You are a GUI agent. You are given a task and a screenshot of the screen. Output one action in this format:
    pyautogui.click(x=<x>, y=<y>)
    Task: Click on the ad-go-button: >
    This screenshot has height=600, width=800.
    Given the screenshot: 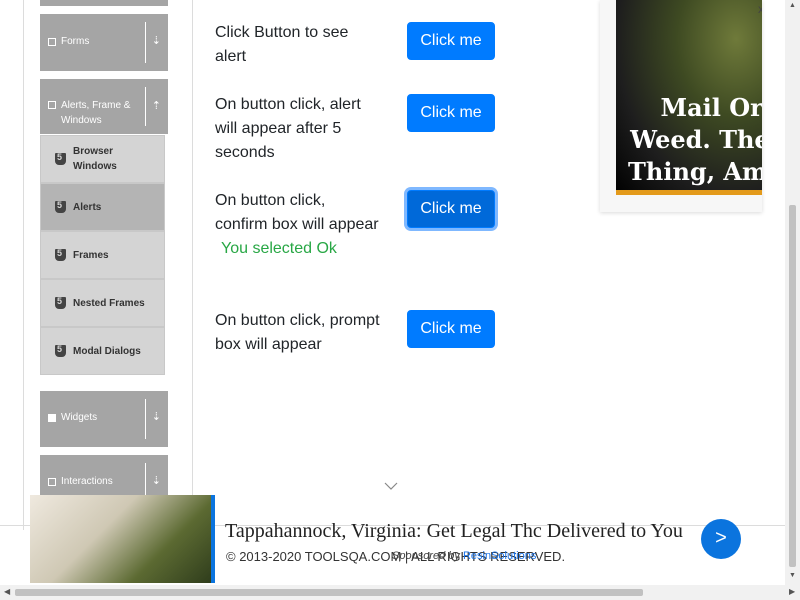 What is the action you would take?
    pyautogui.click(x=721, y=539)
    